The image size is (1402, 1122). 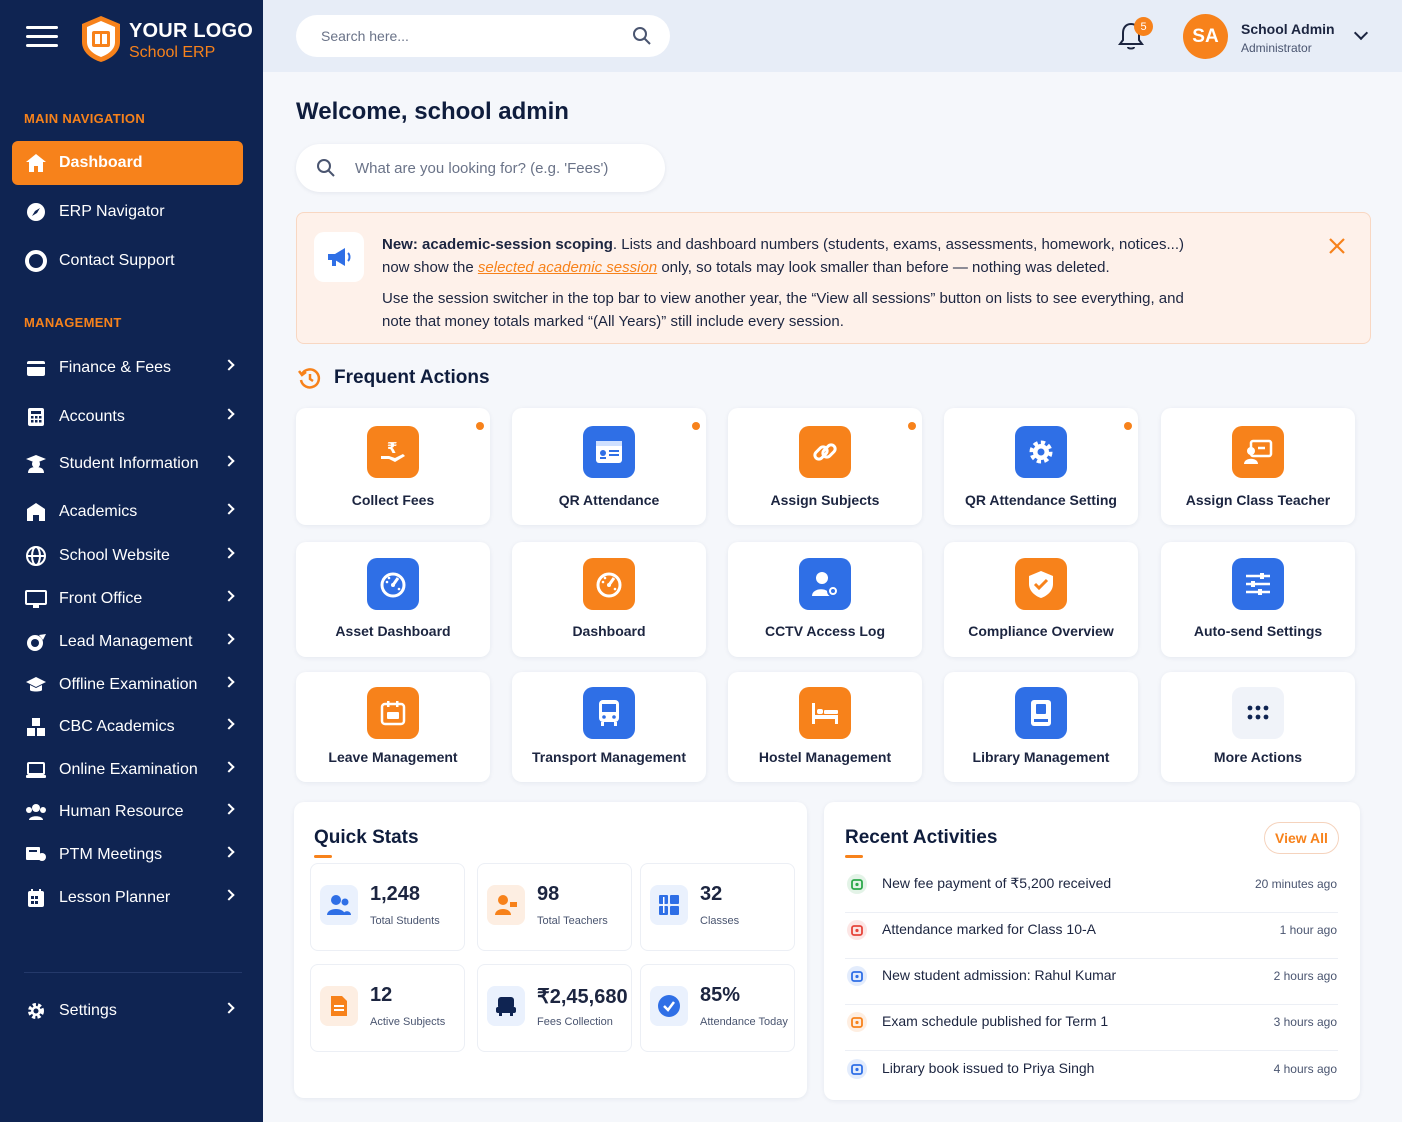 I want to click on sidebar-item-ptm-meetings: PTM Meetings, so click(x=127, y=855).